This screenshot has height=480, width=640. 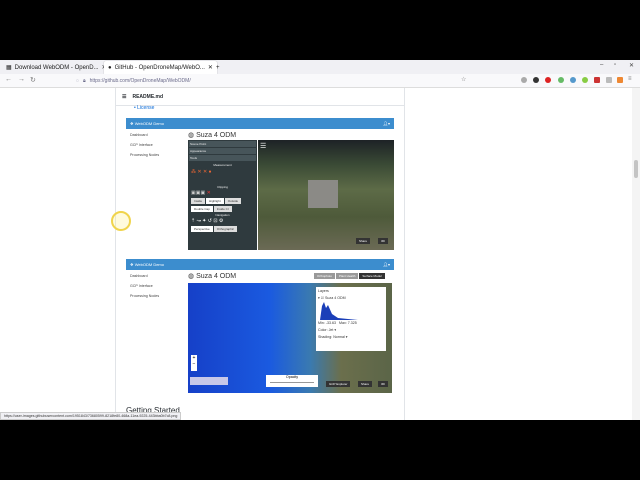 I want to click on bookmark-star-icon: ☆, so click(x=463, y=79).